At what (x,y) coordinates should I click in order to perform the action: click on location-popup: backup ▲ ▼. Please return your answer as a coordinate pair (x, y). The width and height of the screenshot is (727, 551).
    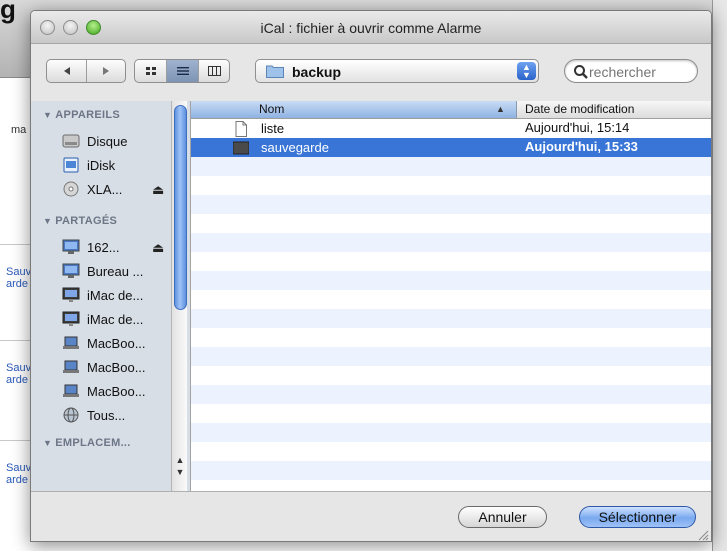
    Looking at the image, I should click on (397, 71).